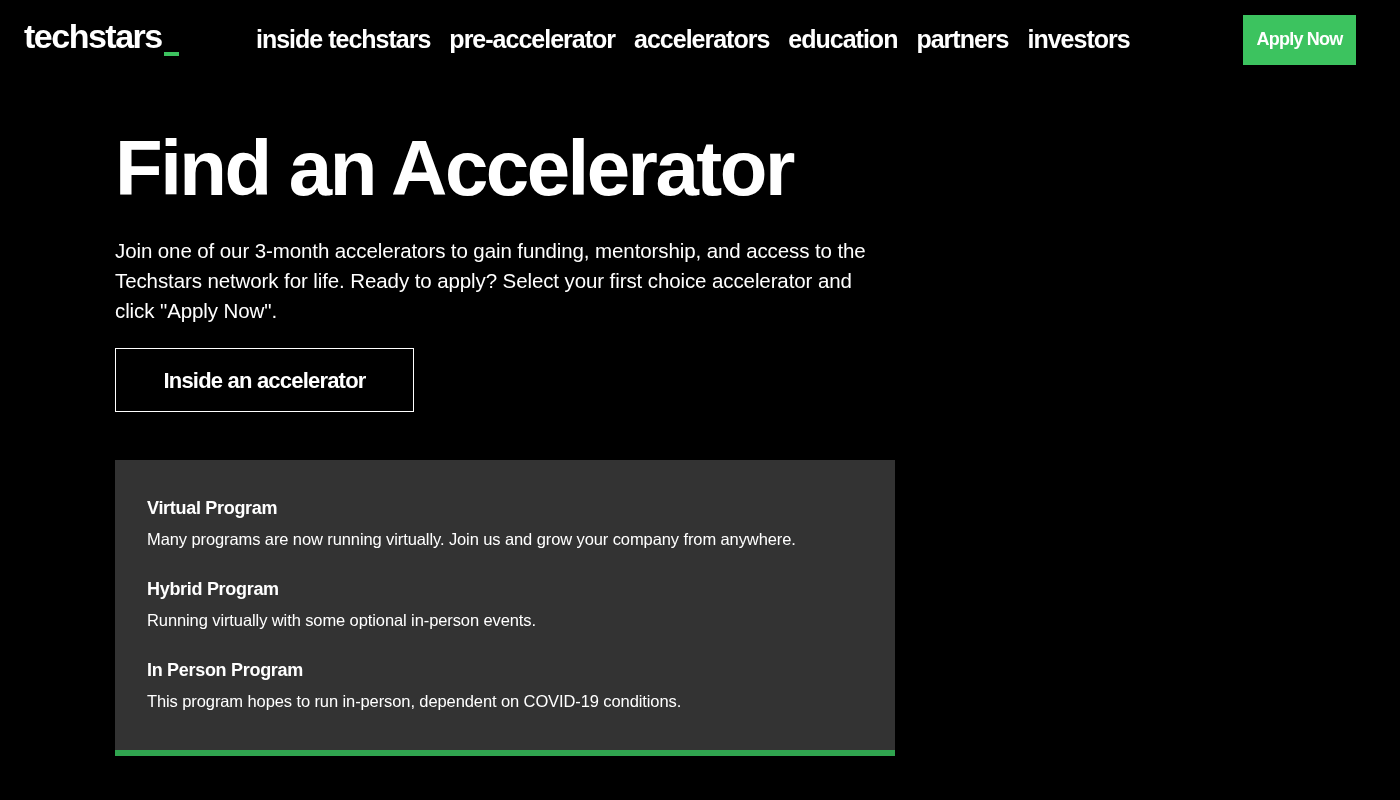 This screenshot has width=1400, height=800. I want to click on logo-cursor-icon, so click(171, 54).